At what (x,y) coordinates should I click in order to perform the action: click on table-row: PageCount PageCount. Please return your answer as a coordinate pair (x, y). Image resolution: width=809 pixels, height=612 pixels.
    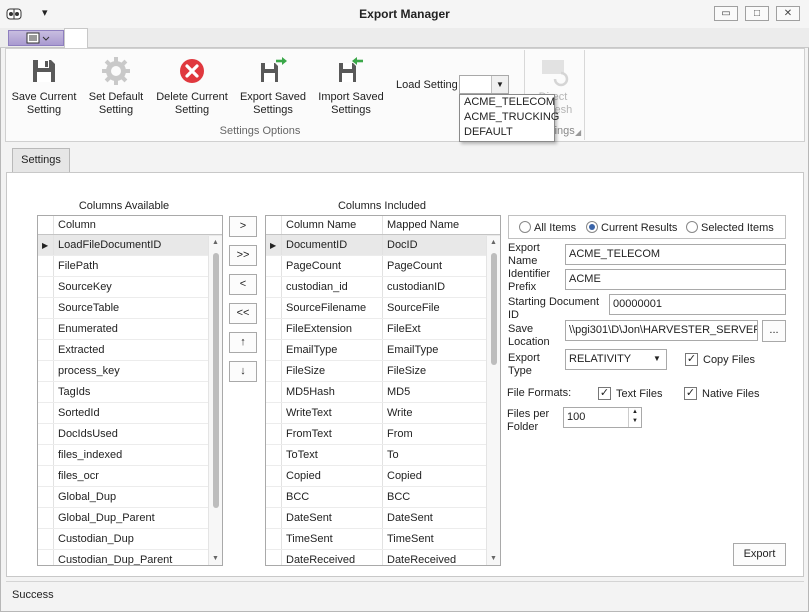
    Looking at the image, I should click on (383, 266).